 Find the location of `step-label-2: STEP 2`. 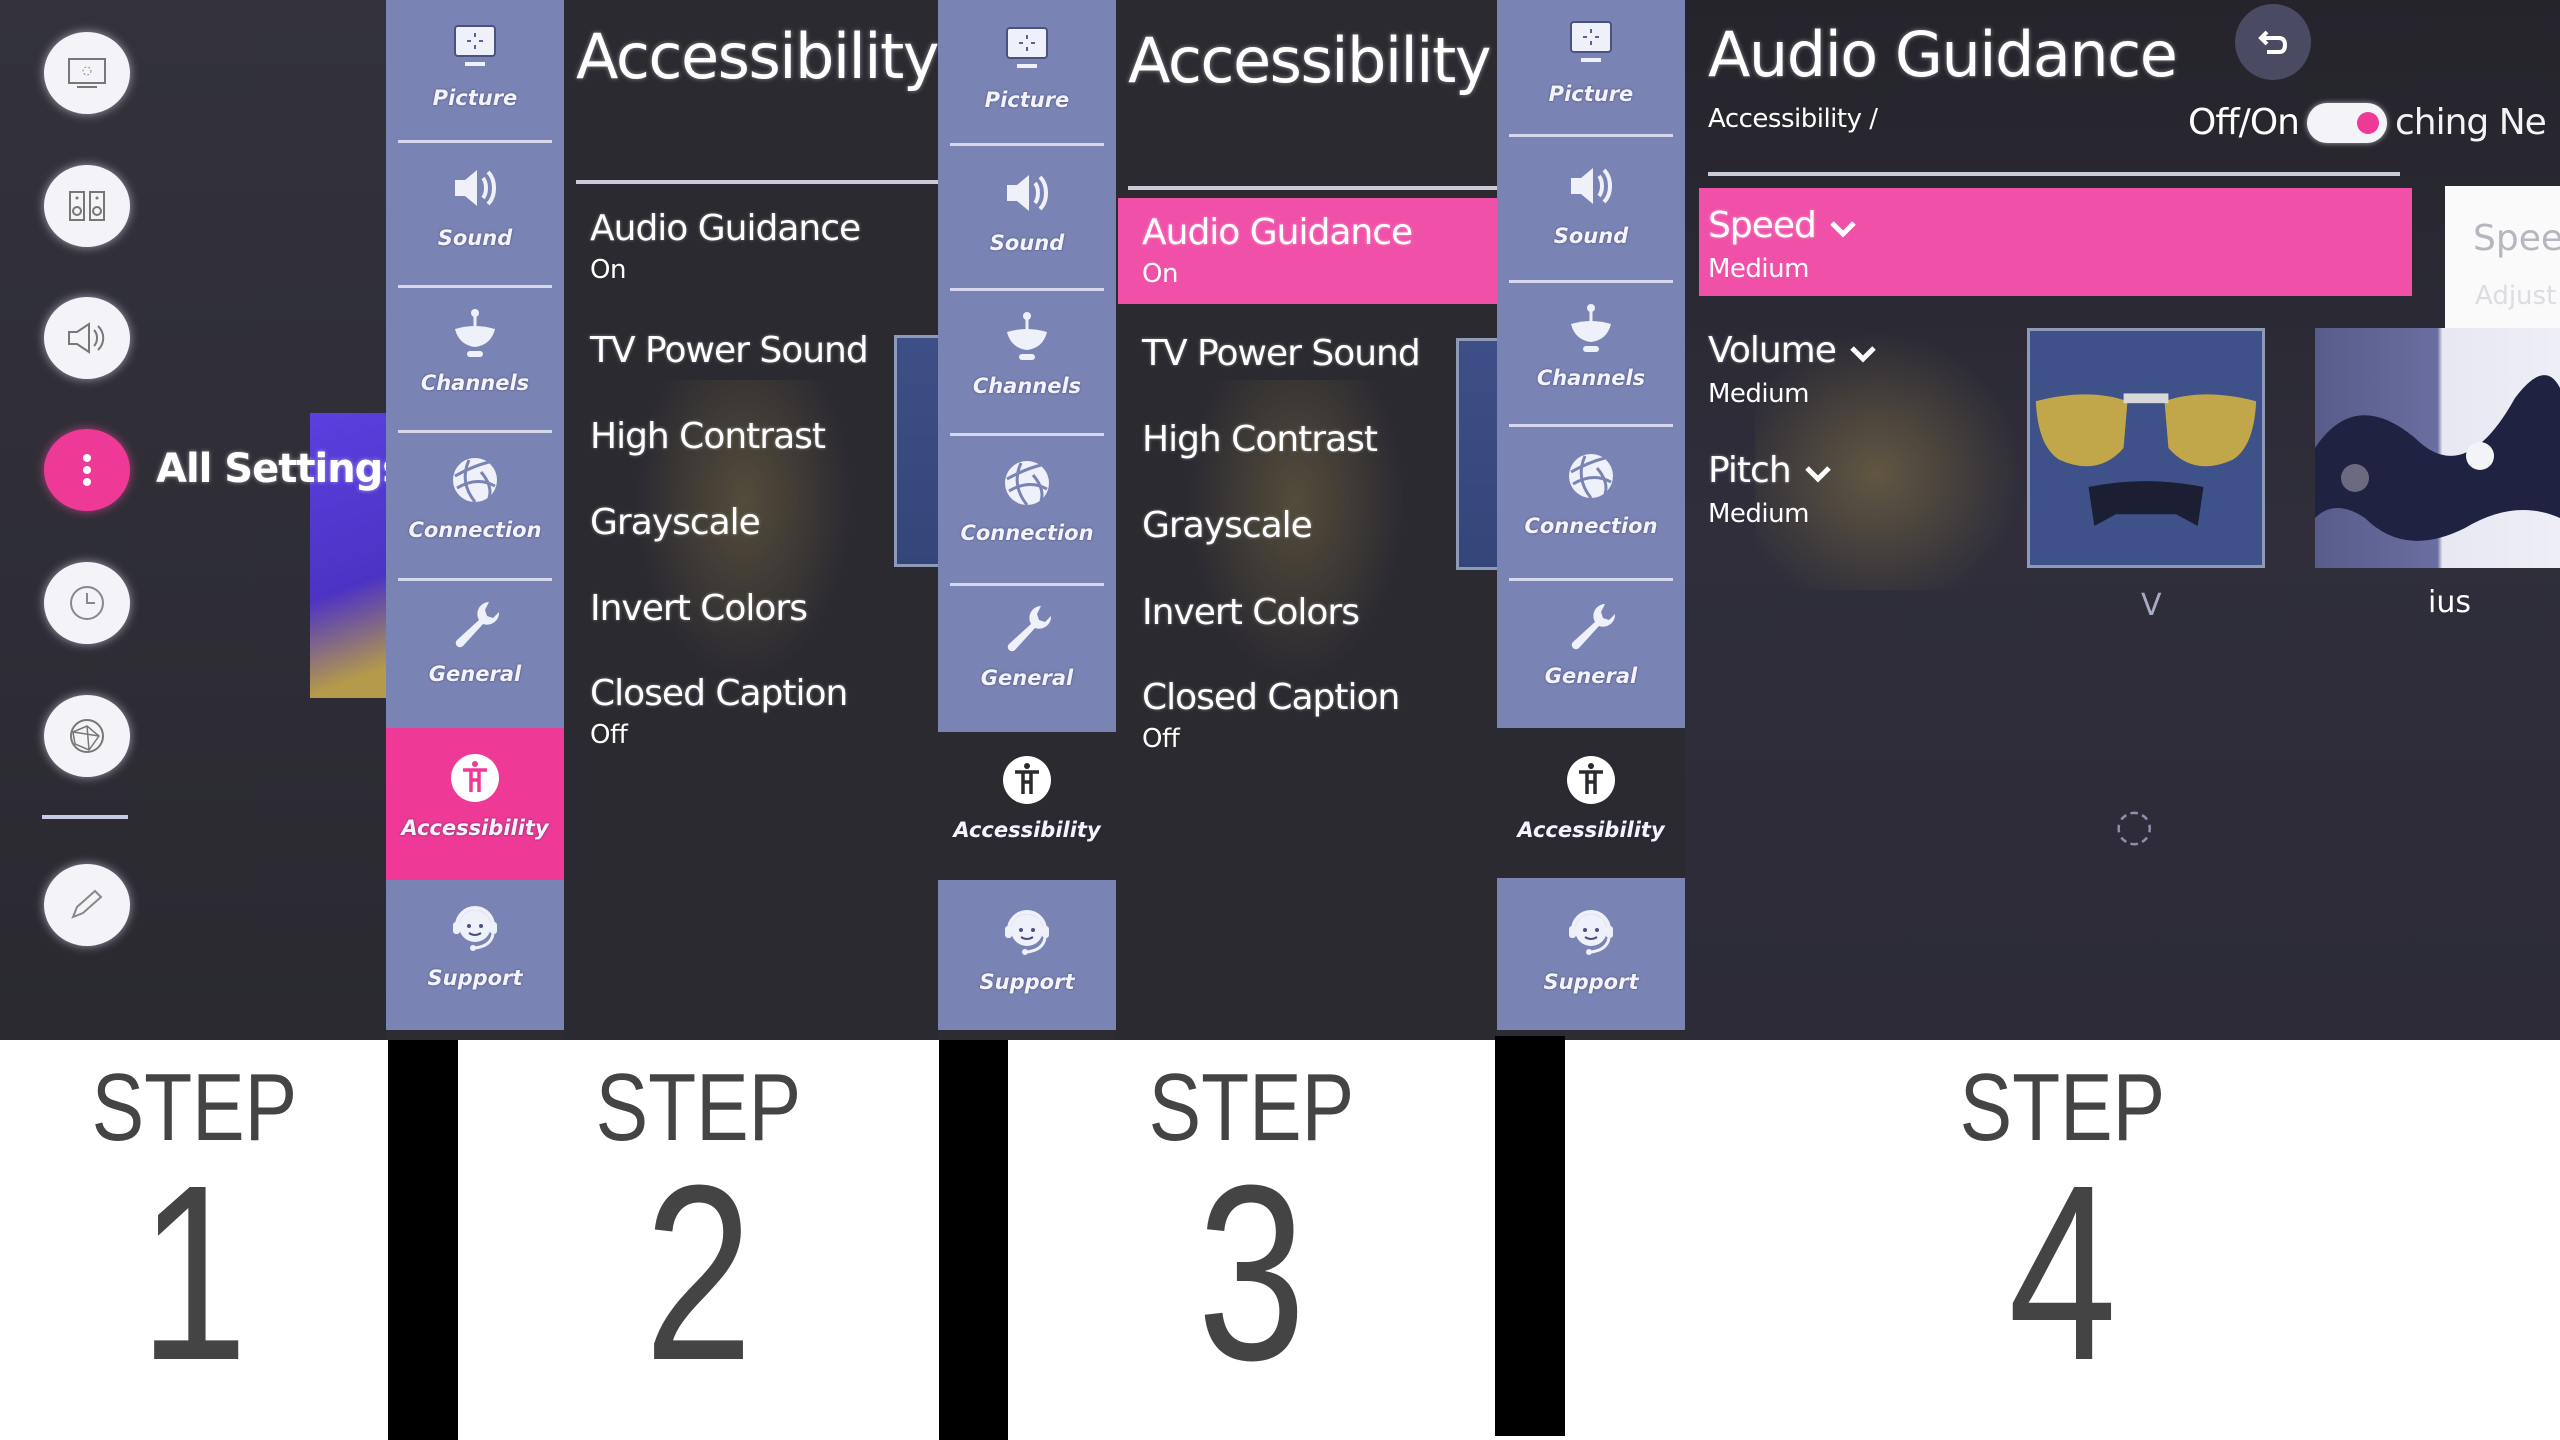

step-label-2: STEP 2 is located at coordinates (698, 1240).